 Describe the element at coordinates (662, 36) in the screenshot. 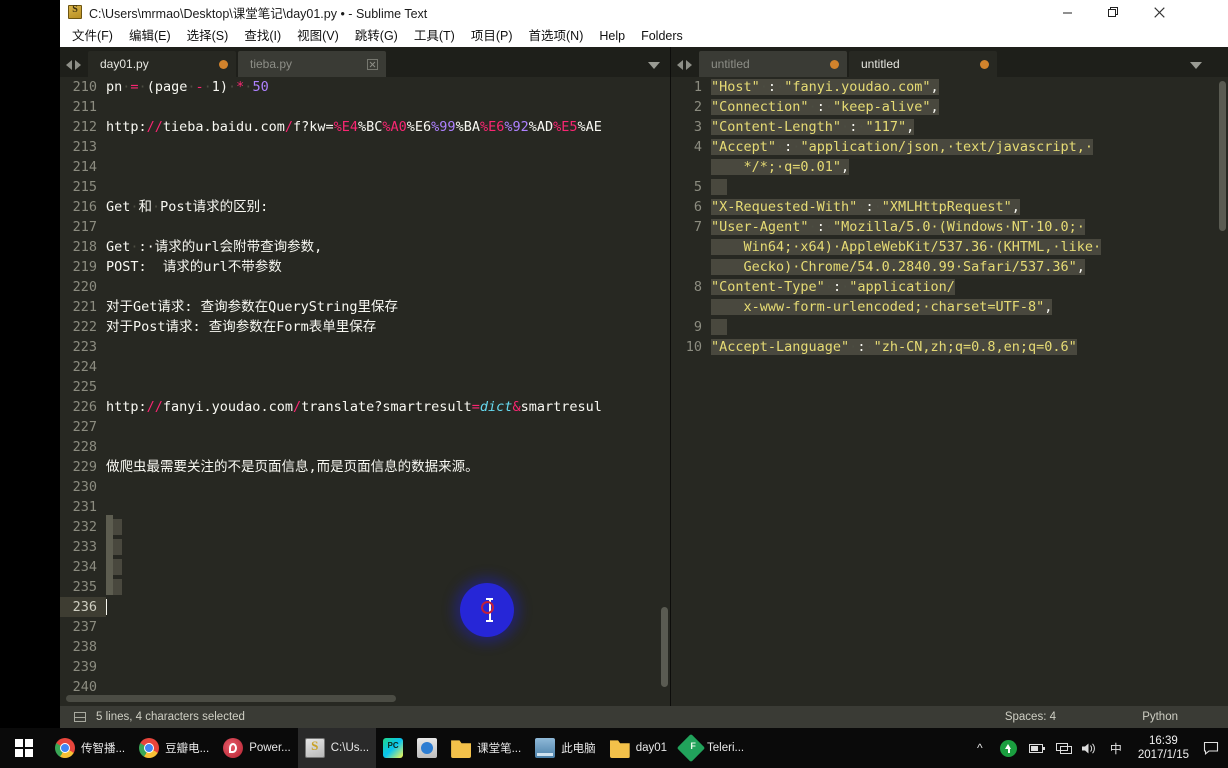

I see `menu-item-11: Folders` at that location.